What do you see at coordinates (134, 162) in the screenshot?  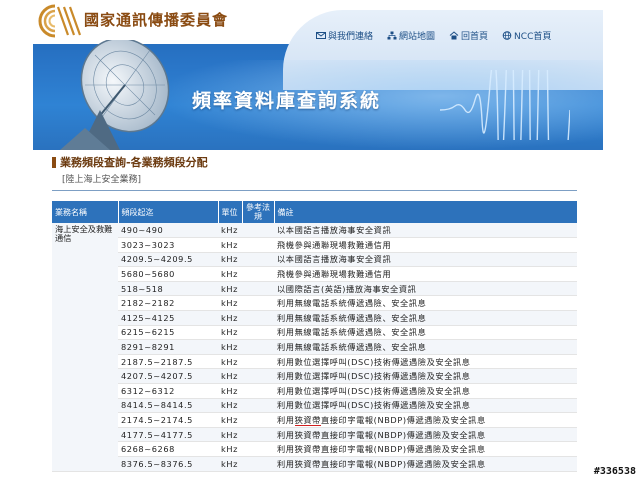 I see `page-title-text: 業務頻段查詢-各業務頻段分配` at bounding box center [134, 162].